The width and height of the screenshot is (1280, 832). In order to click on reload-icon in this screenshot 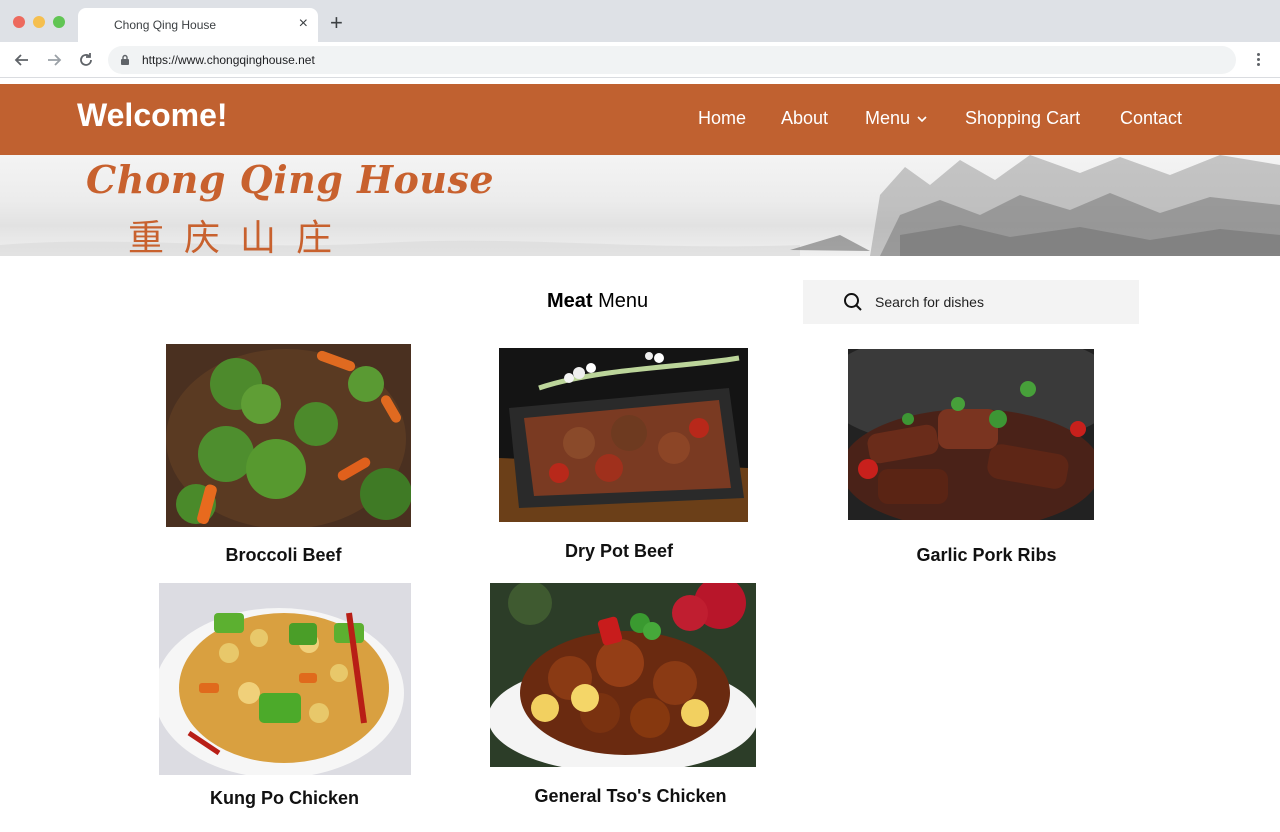, I will do `click(86, 59)`.